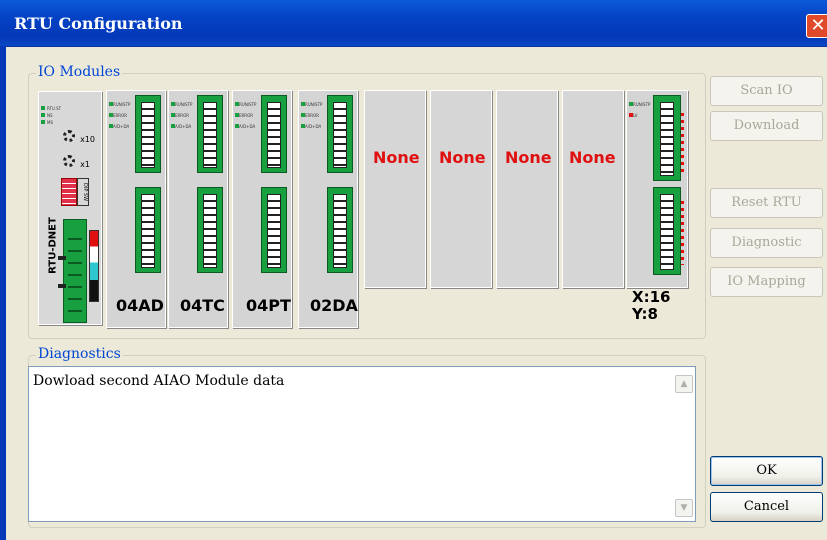  What do you see at coordinates (79, 136) in the screenshot?
I see `rotary-switch-x10: x10` at bounding box center [79, 136].